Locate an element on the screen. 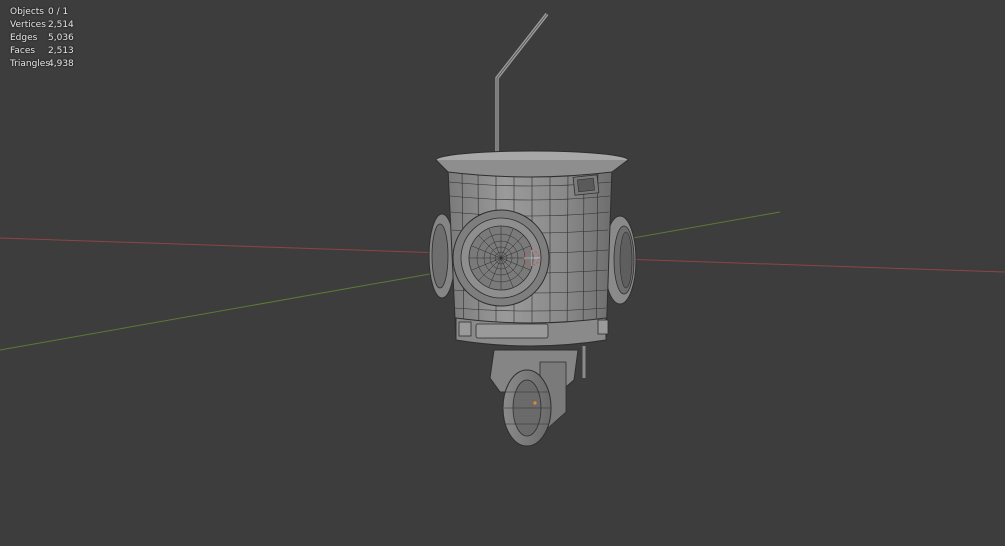 Image resolution: width=1005 pixels, height=546 pixels. stats-row-vertices: Vertices 2,514 is located at coordinates (42, 25).